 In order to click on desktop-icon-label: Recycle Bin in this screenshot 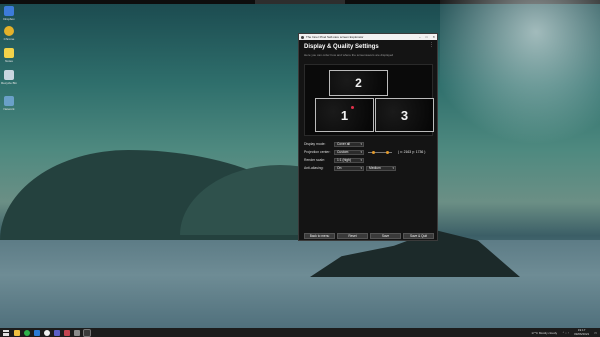, I will do `click(9, 83)`.